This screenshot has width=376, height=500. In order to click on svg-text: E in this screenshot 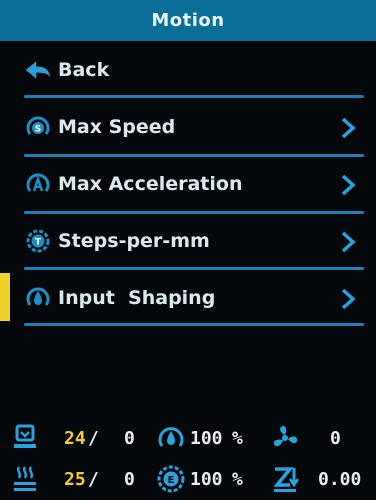, I will do `click(171, 480)`.